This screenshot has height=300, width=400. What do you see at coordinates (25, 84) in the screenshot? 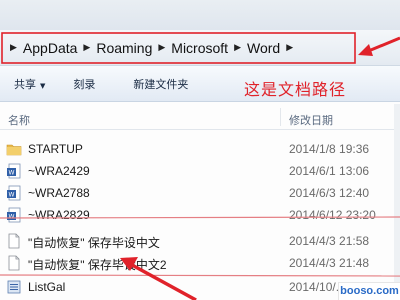
I see `share-label: 共享` at bounding box center [25, 84].